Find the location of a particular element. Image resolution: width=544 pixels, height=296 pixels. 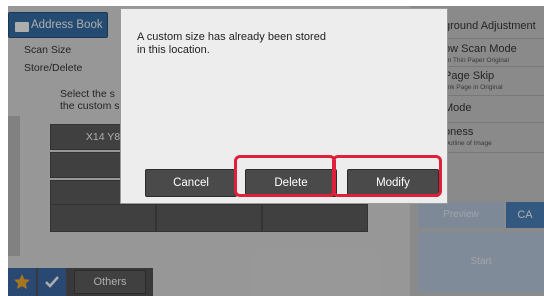

modify-highlight-frame is located at coordinates (387, 176).